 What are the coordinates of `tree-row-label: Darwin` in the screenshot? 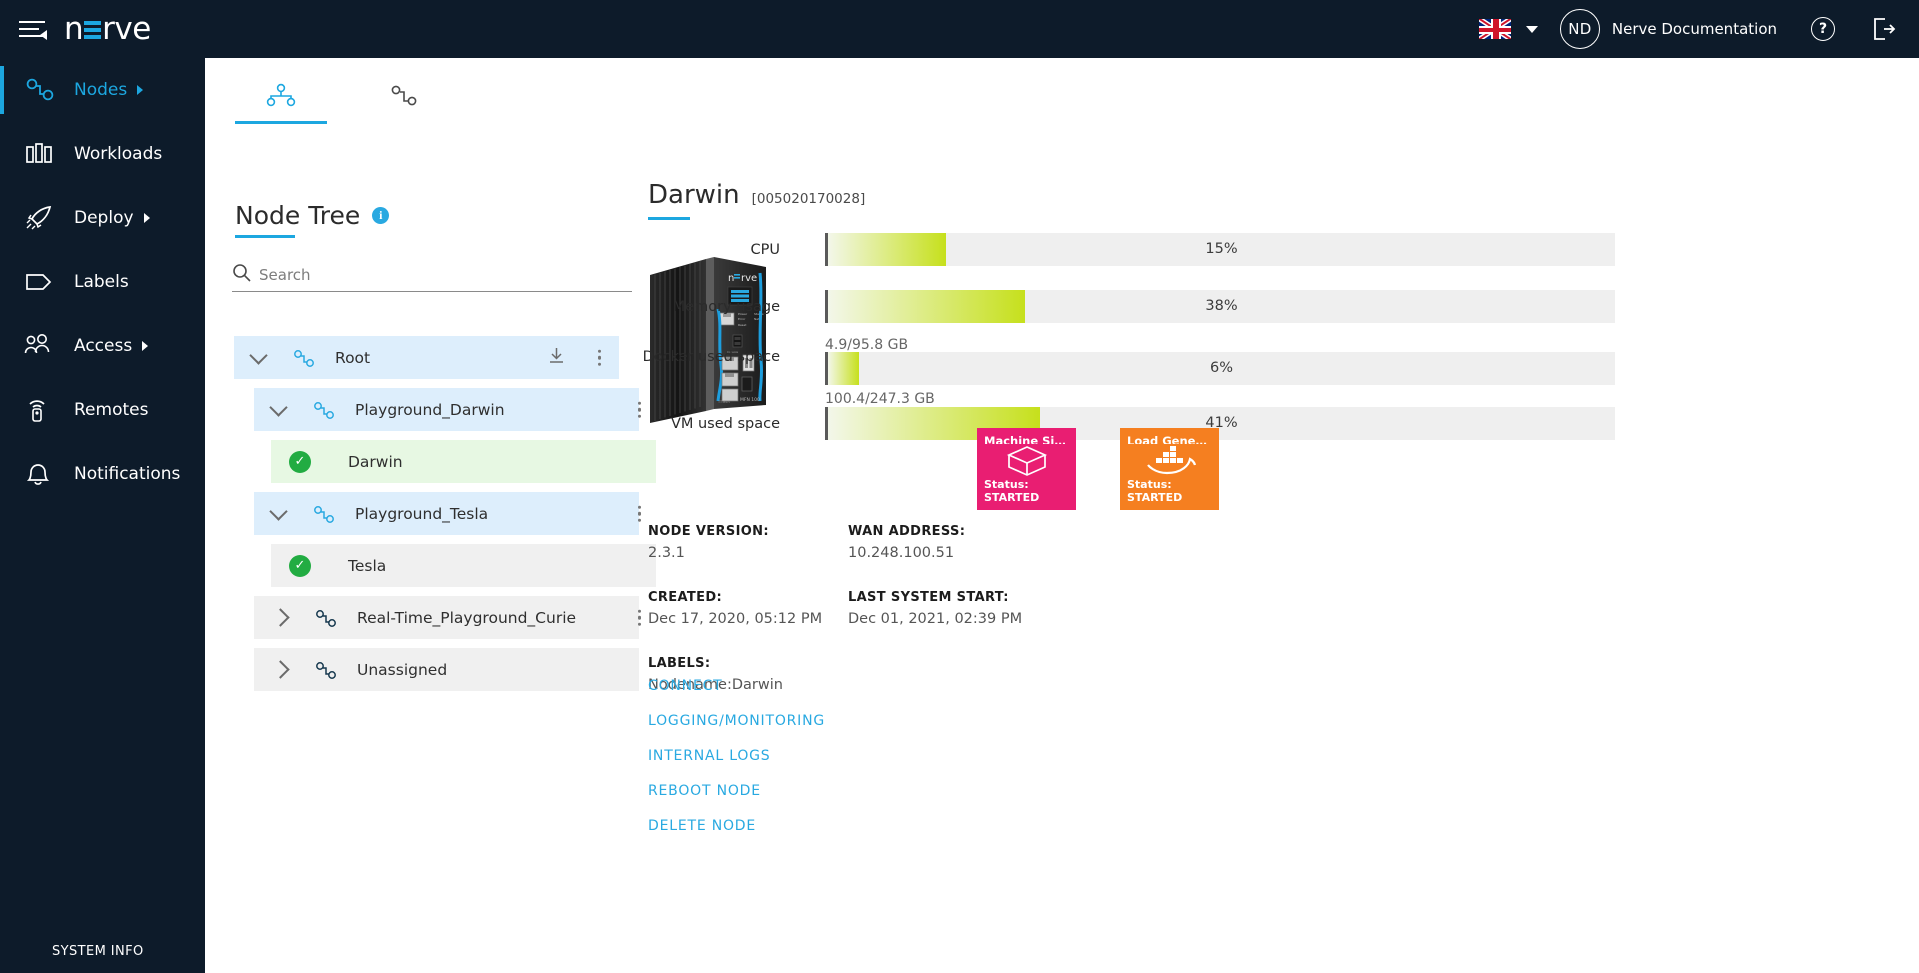 It's located at (375, 461).